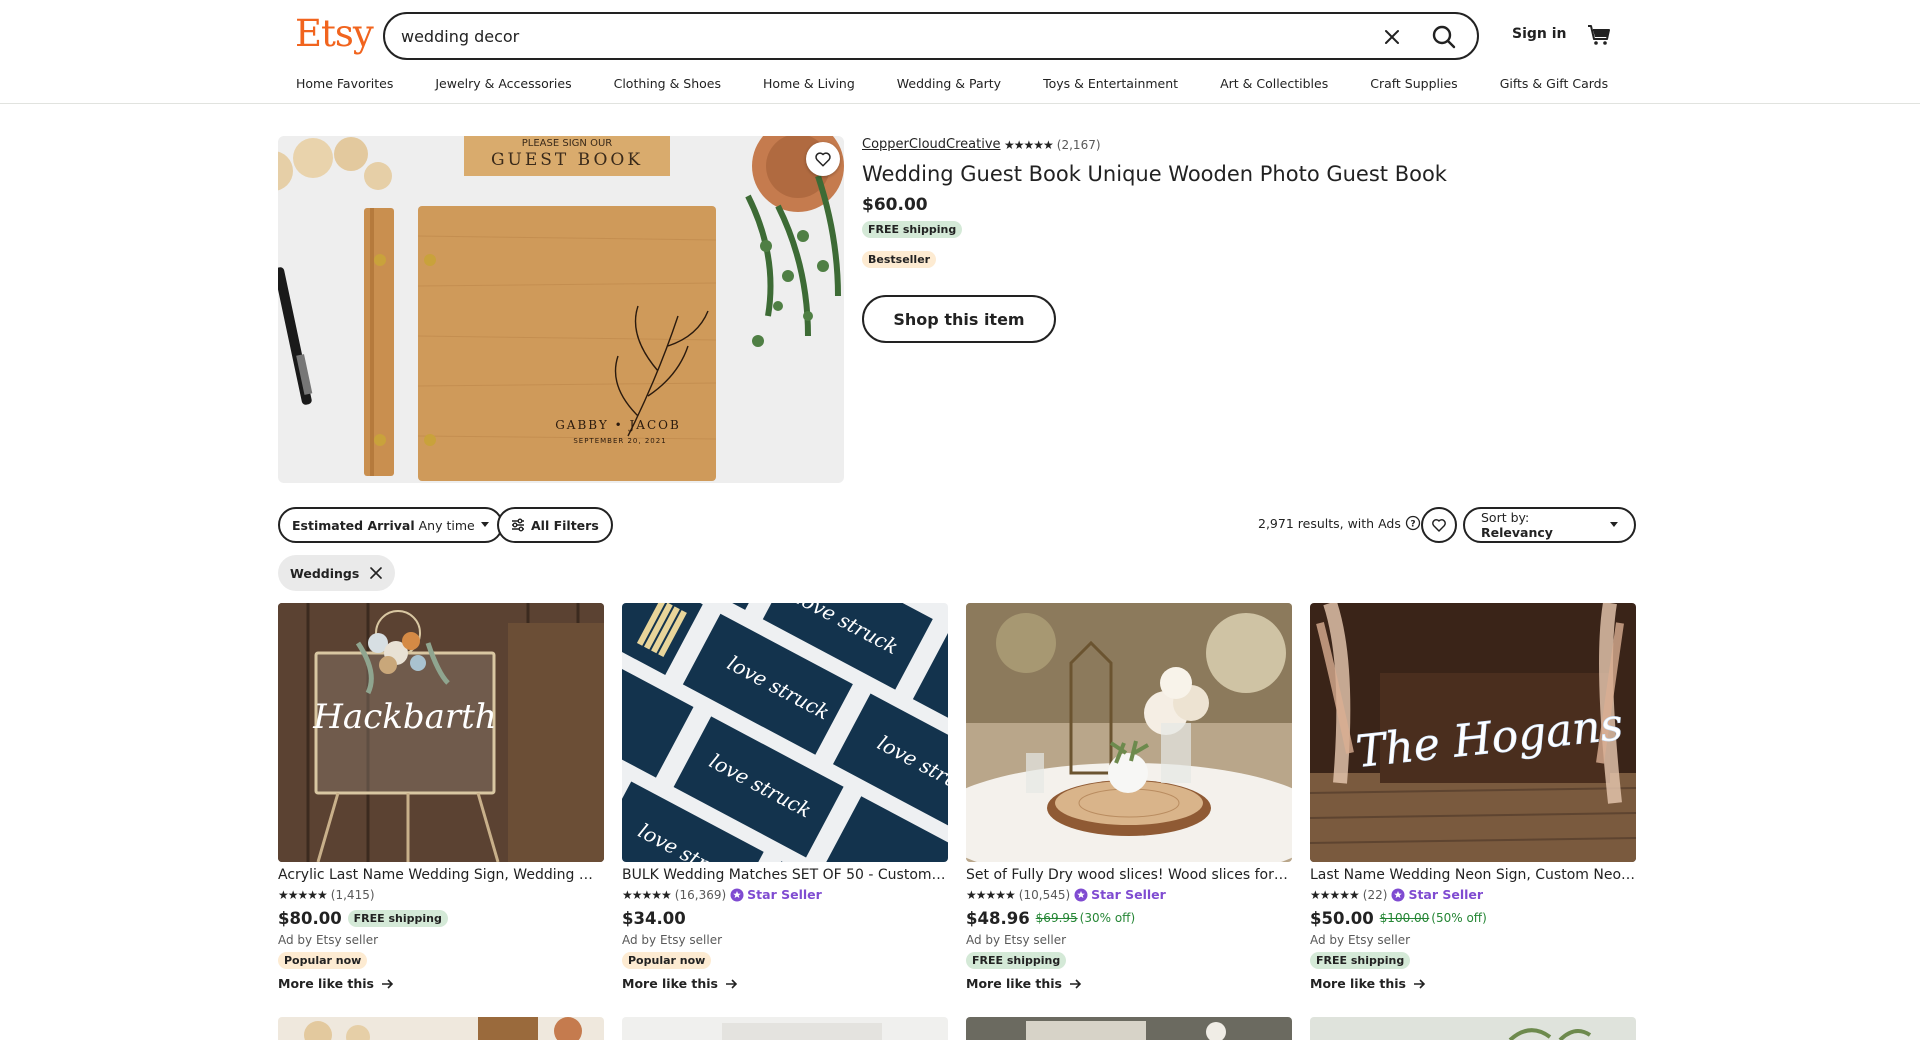 The height and width of the screenshot is (1040, 1920). Describe the element at coordinates (959, 319) in the screenshot. I see `shop-this-item-button: Shop this item` at that location.